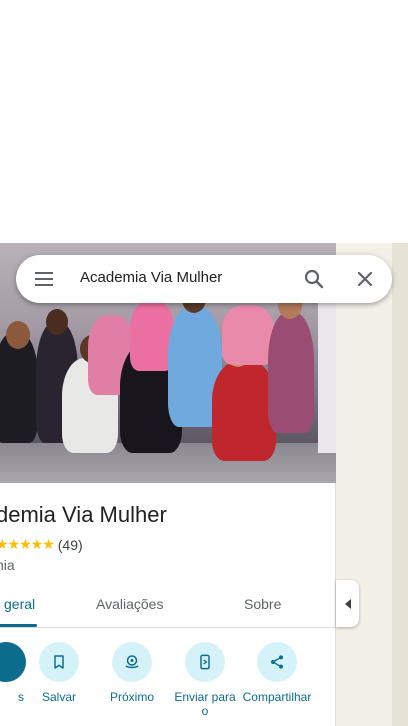  What do you see at coordinates (151, 277) in the screenshot?
I see `search-input: Academia Via Mulher` at bounding box center [151, 277].